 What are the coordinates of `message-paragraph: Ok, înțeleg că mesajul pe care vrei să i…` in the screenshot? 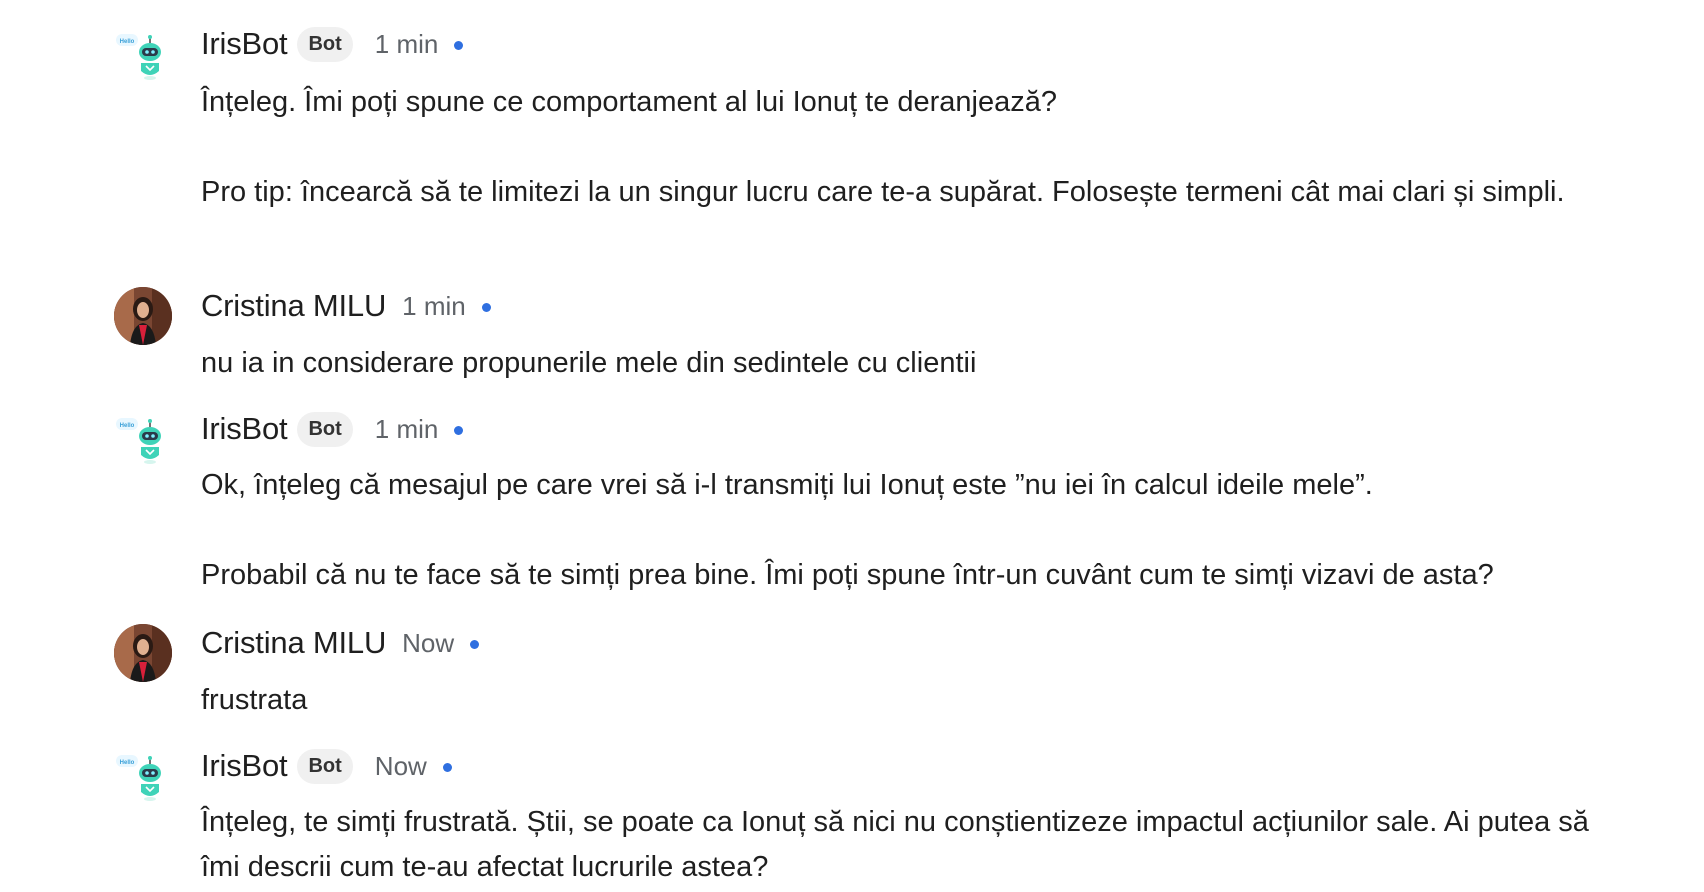 It's located at (787, 485).